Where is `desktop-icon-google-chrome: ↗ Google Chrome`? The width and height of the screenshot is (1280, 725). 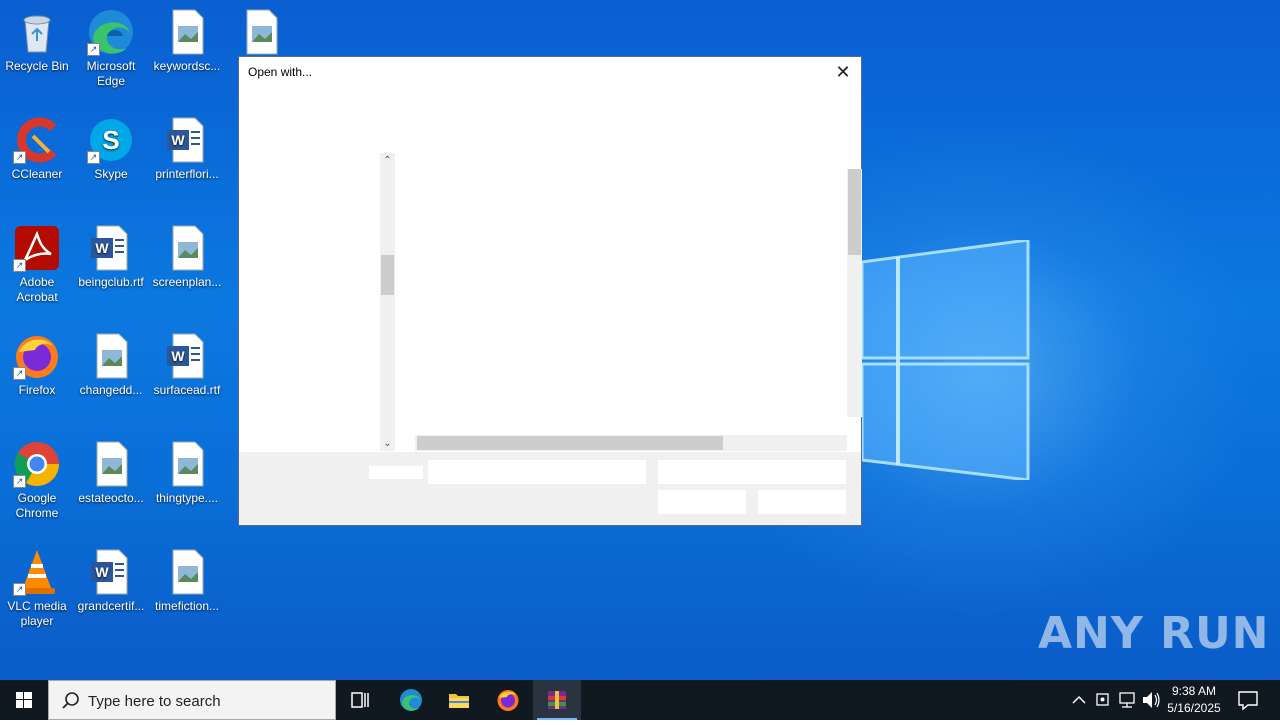 desktop-icon-google-chrome: ↗ Google Chrome is located at coordinates (37, 480).